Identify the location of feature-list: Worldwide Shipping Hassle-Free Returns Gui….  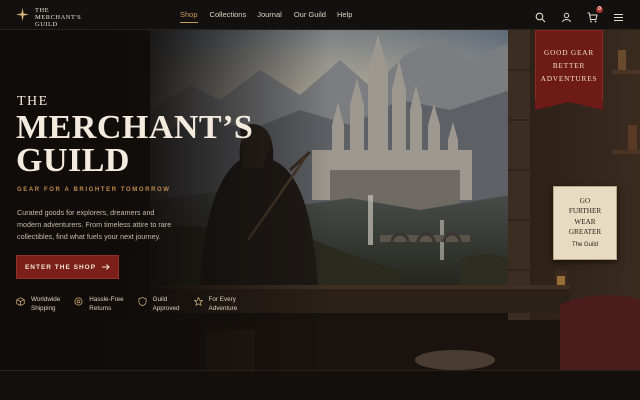
(133, 304).